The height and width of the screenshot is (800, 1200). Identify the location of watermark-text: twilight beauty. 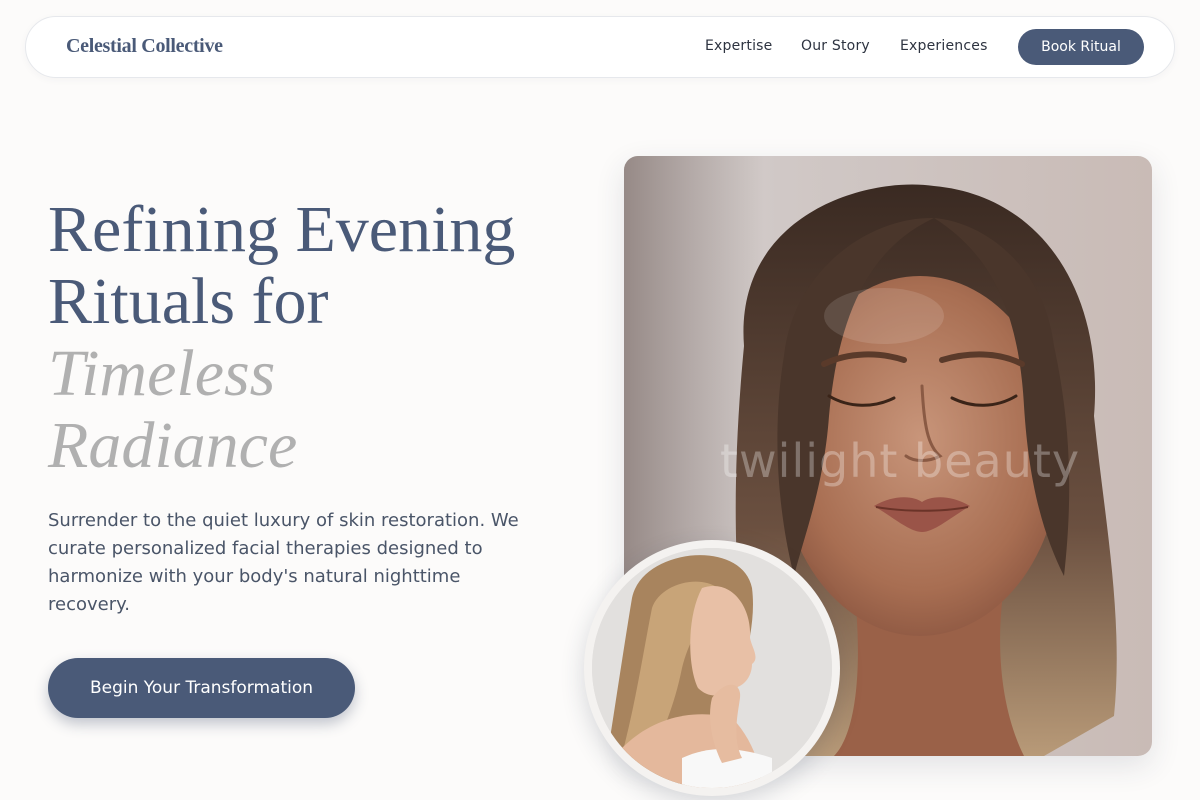
(900, 461).